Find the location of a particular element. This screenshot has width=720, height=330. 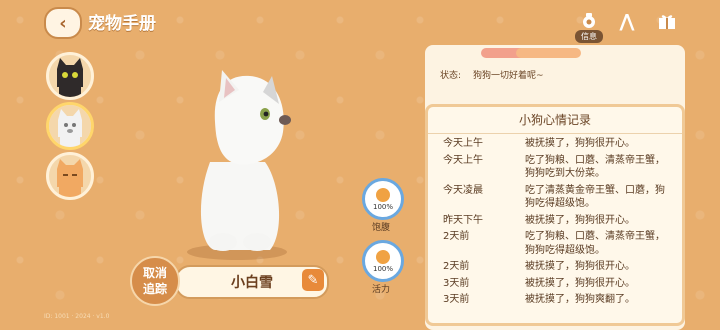

satiety-value: 100% is located at coordinates (382, 206).